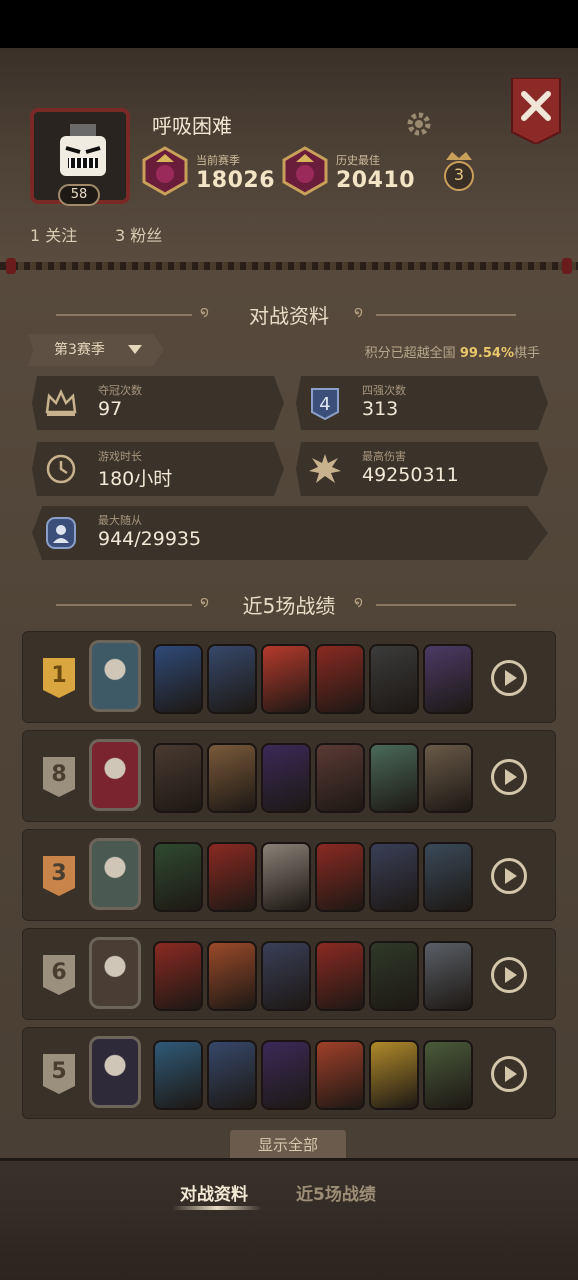 The height and width of the screenshot is (1280, 578). I want to click on crown-count-value: 3, so click(459, 174).